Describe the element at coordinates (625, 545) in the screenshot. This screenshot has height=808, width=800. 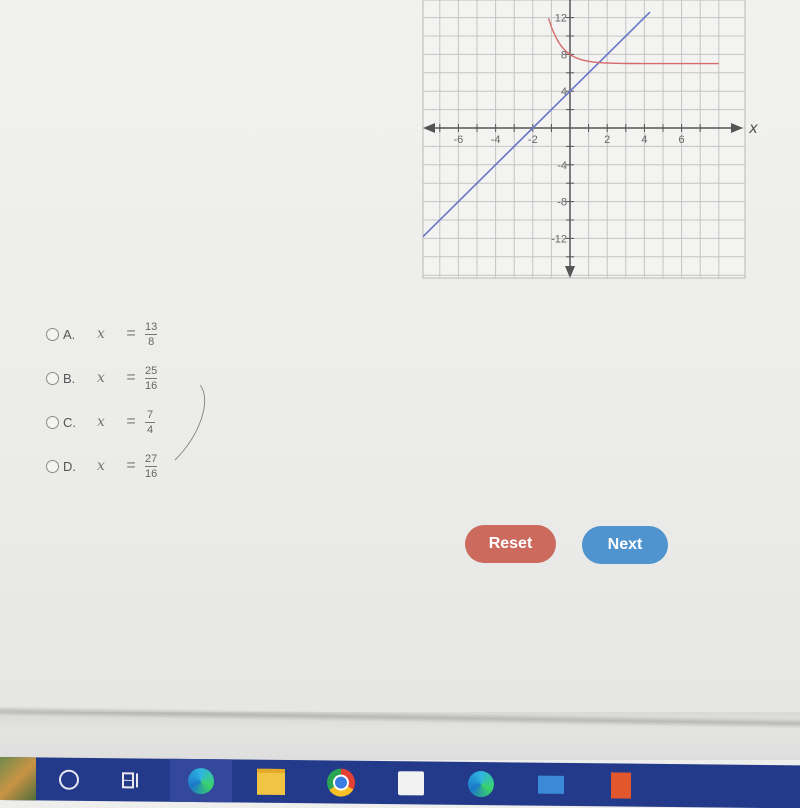
I see `next-button: Next` at that location.